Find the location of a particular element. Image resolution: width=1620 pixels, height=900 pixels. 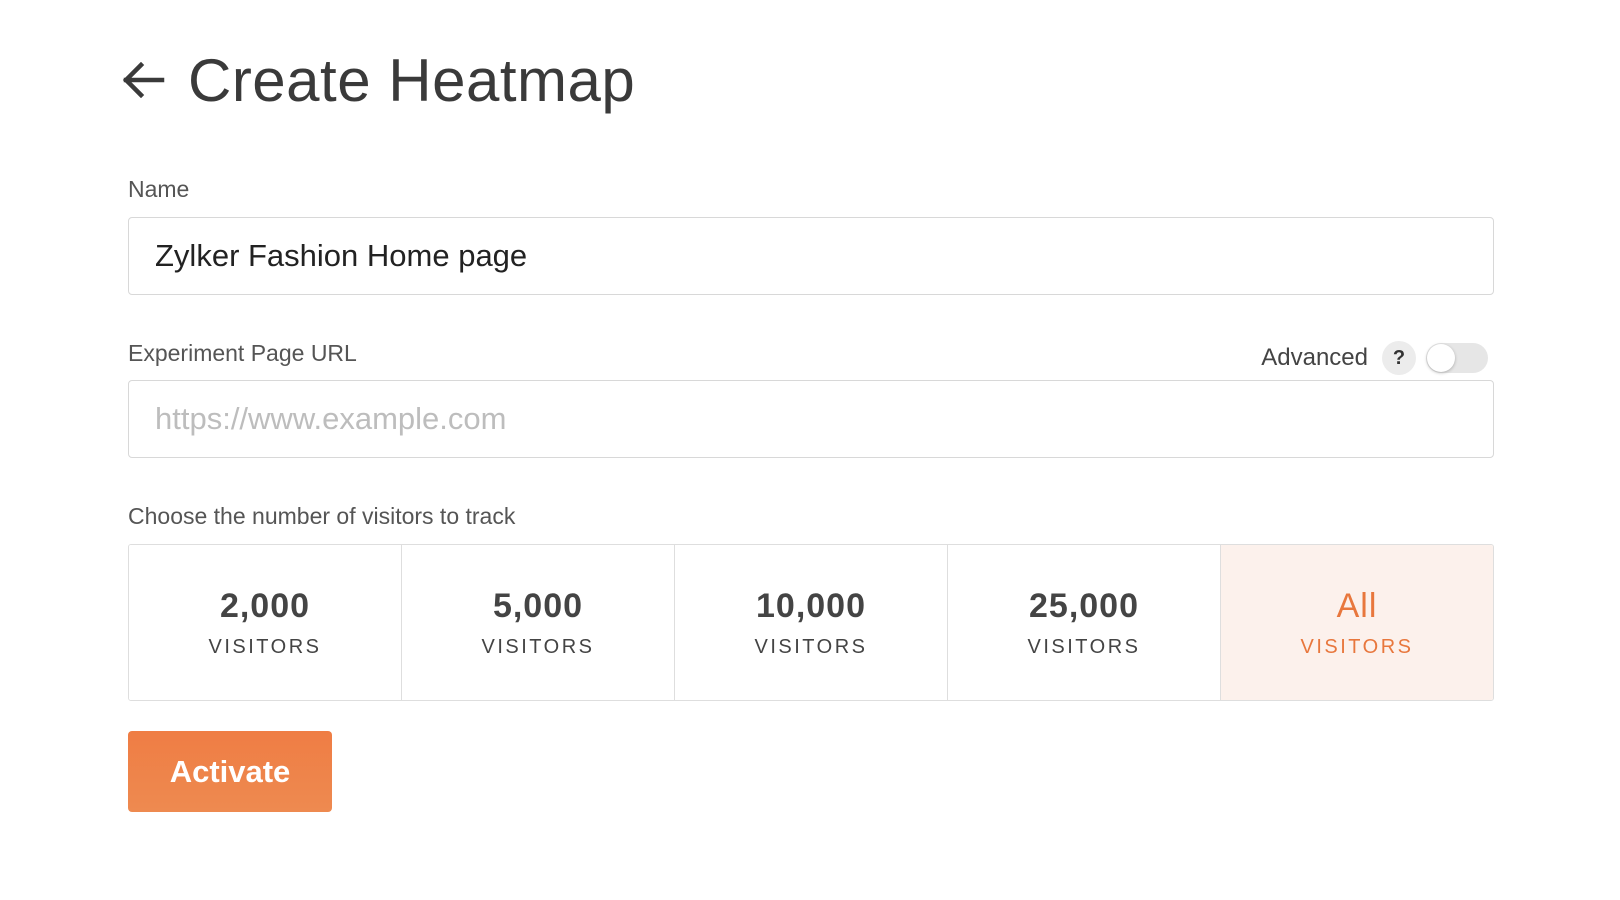

toggle-knob is located at coordinates (1441, 358).